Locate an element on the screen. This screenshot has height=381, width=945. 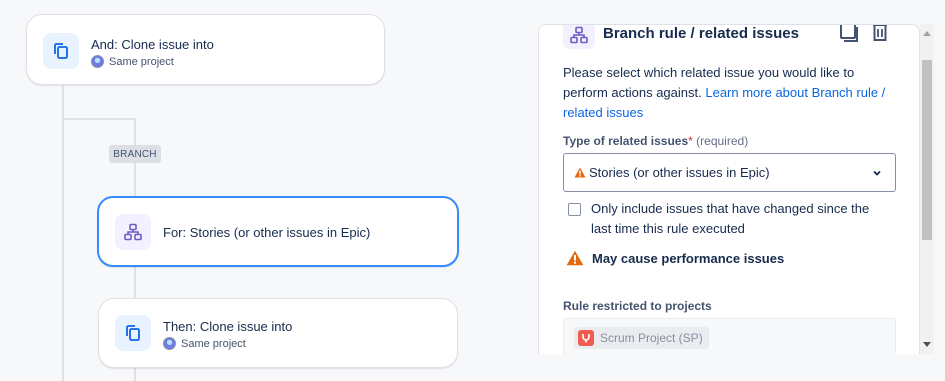
field-label-text: Type of related issues is located at coordinates (626, 141).